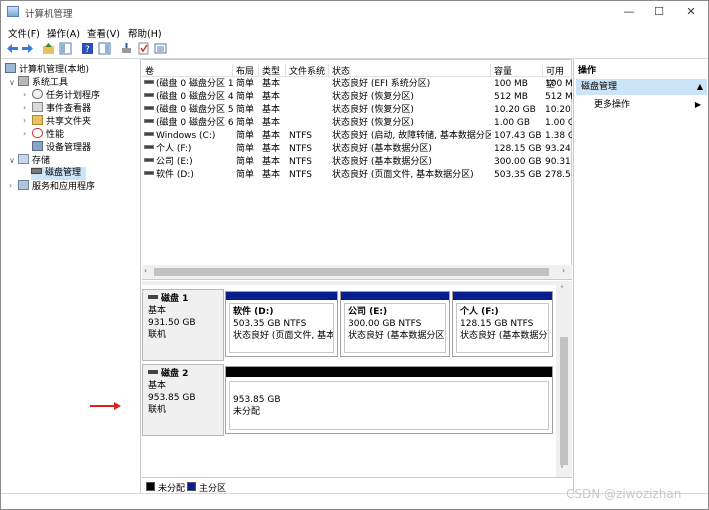  What do you see at coordinates (34, 160) in the screenshot?
I see `tree-item-storage: 存储` at bounding box center [34, 160].